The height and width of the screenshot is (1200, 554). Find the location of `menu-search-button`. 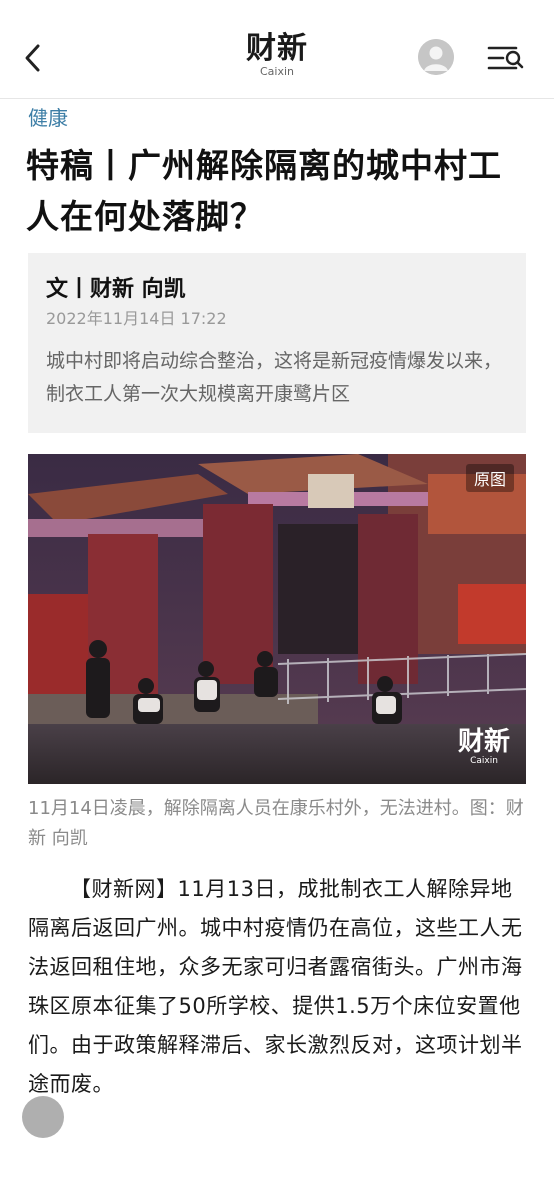

menu-search-button is located at coordinates (506, 59).